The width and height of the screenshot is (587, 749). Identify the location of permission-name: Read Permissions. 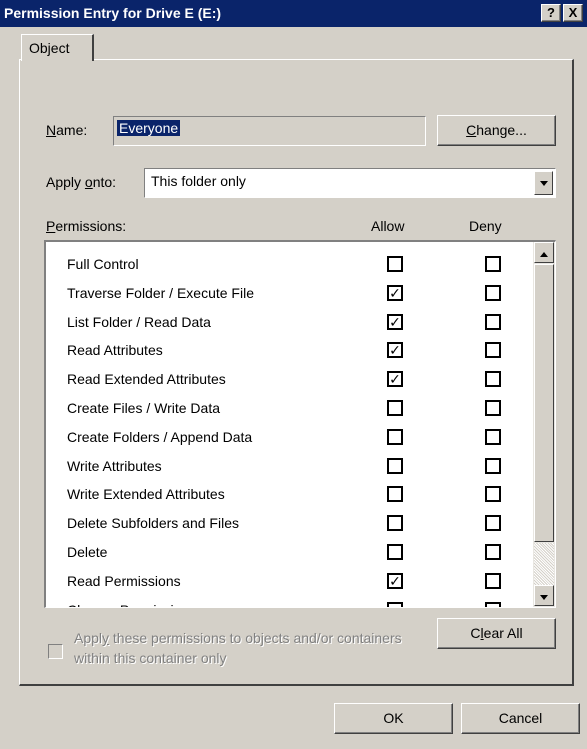
(124, 580).